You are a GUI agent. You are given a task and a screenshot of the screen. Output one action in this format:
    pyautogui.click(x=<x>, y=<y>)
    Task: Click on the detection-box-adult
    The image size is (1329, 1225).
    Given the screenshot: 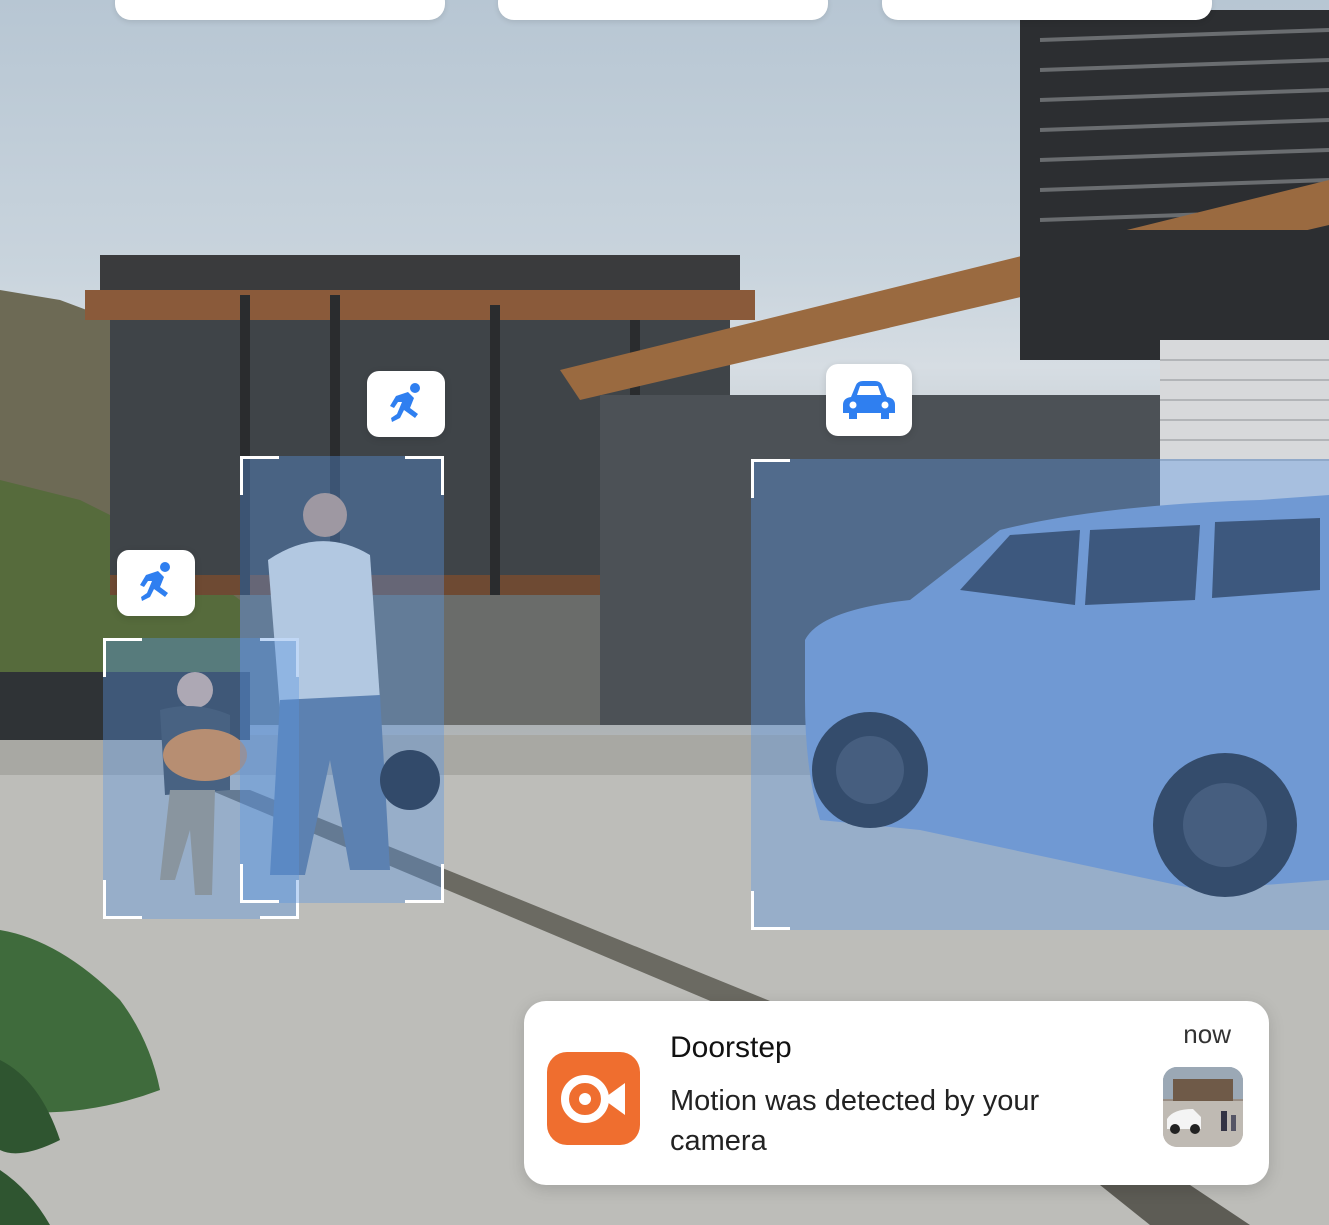 What is the action you would take?
    pyautogui.click(x=342, y=679)
    